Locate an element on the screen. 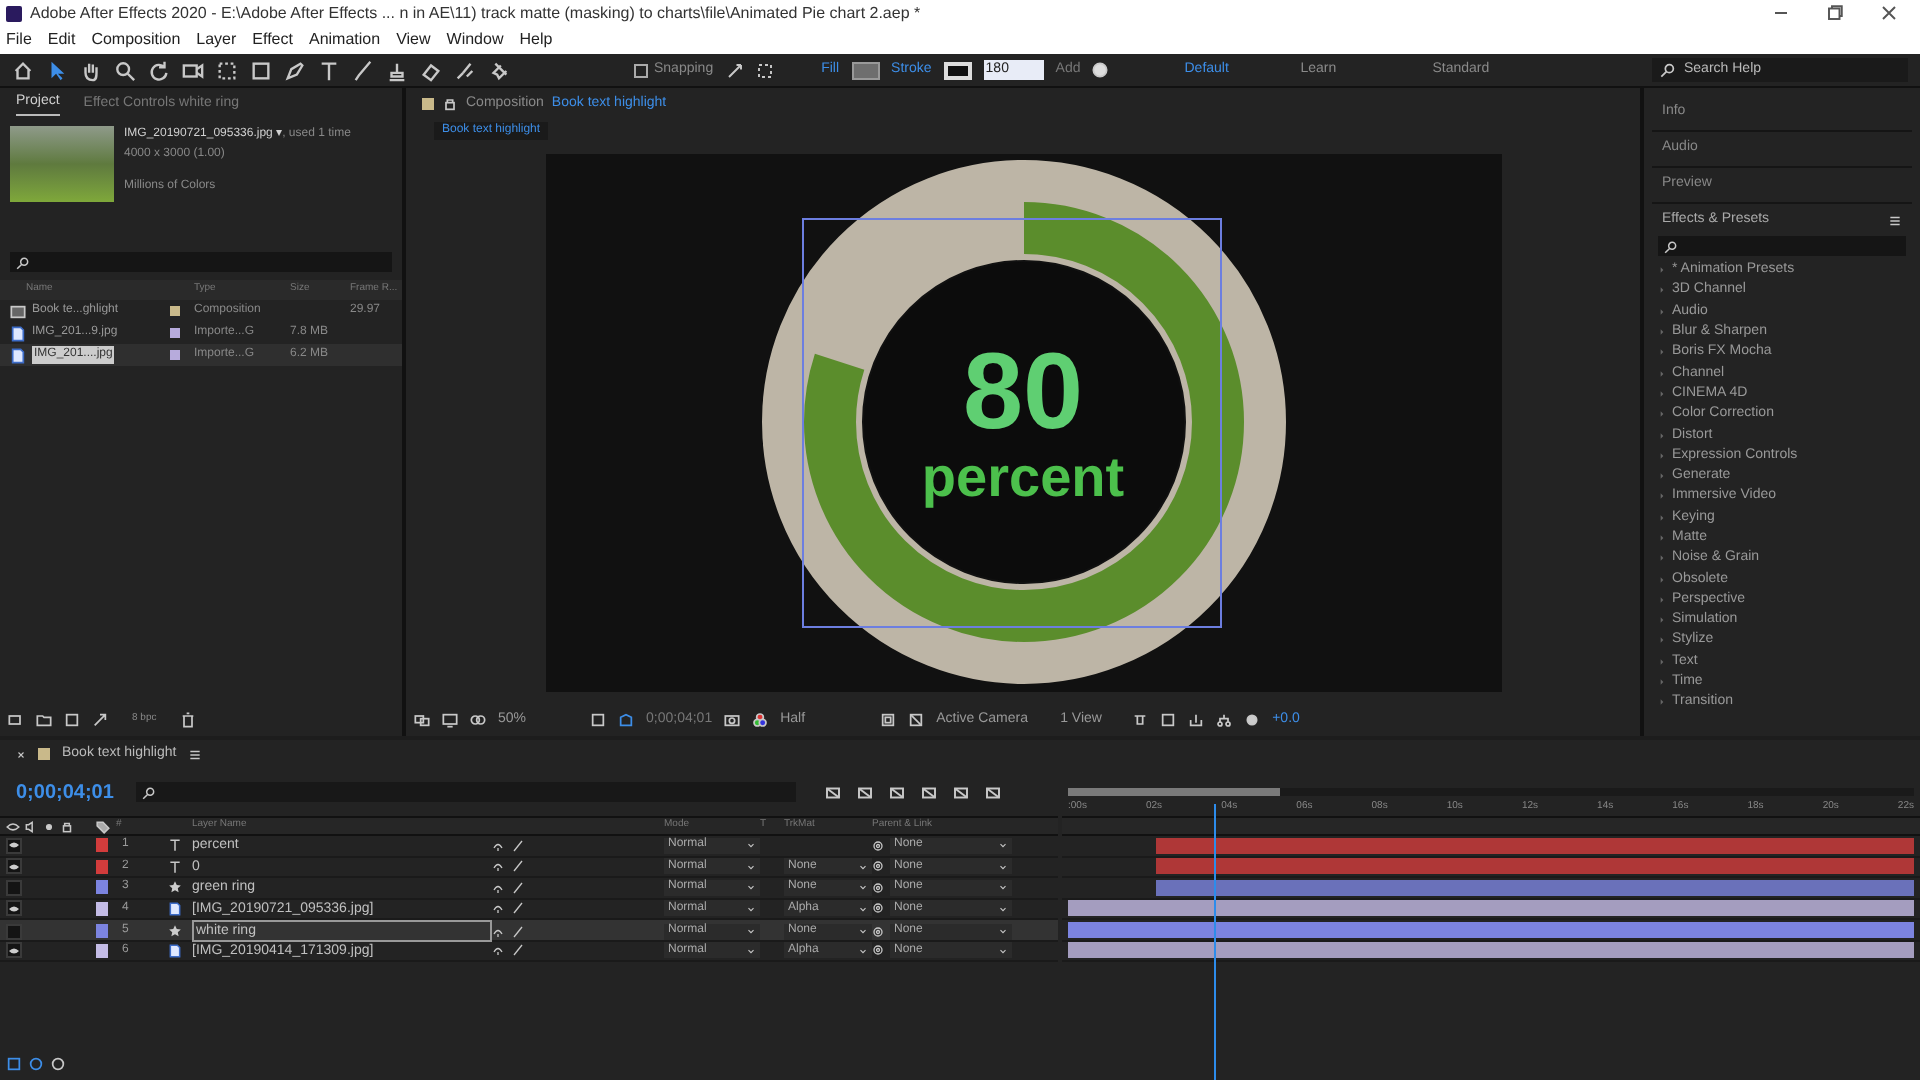  effects-search-field is located at coordinates (1782, 246).